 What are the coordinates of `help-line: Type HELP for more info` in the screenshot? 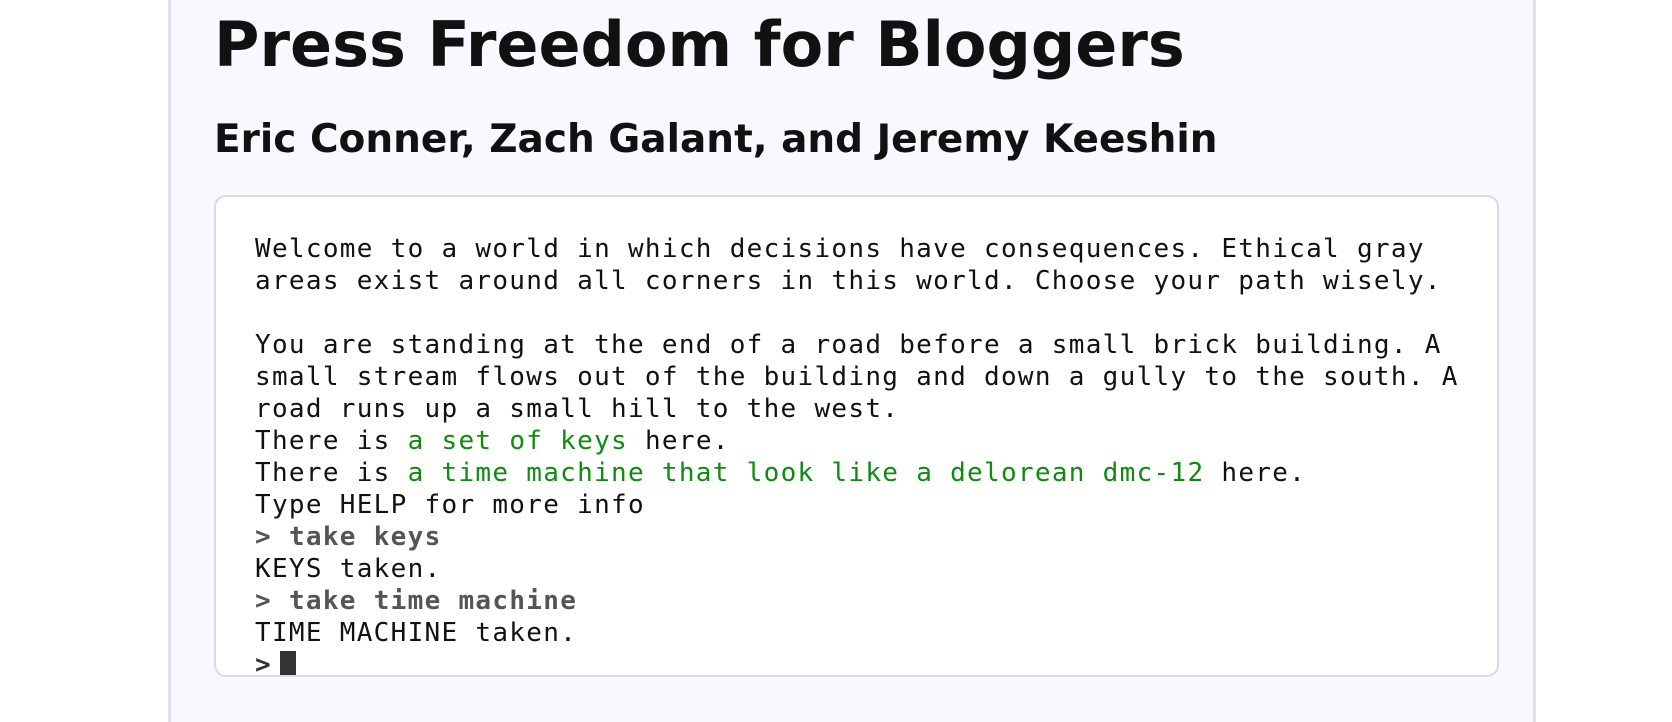 It's located at (450, 505).